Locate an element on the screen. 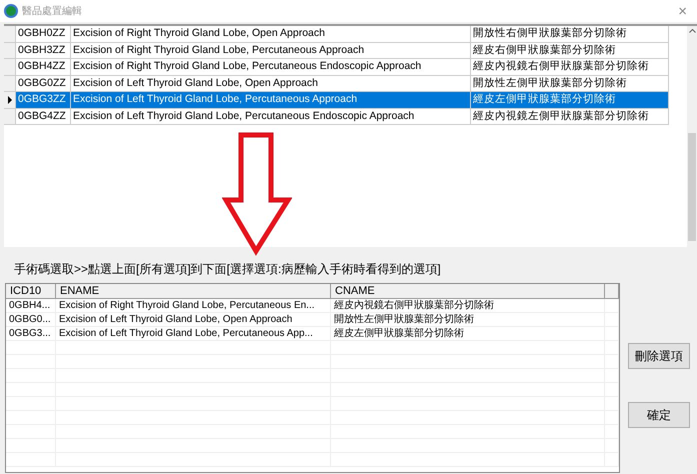 The height and width of the screenshot is (474, 697). table-cell: 經皮右側甲狀腺葉部分切除術 is located at coordinates (570, 50).